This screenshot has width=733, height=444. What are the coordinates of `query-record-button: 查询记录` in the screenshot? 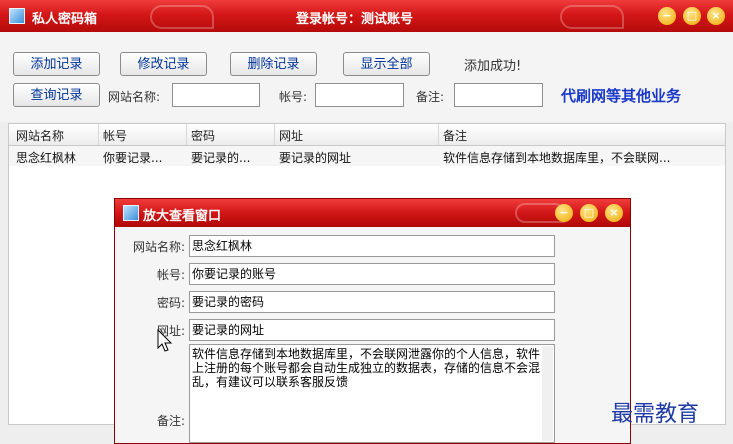 It's located at (56, 95).